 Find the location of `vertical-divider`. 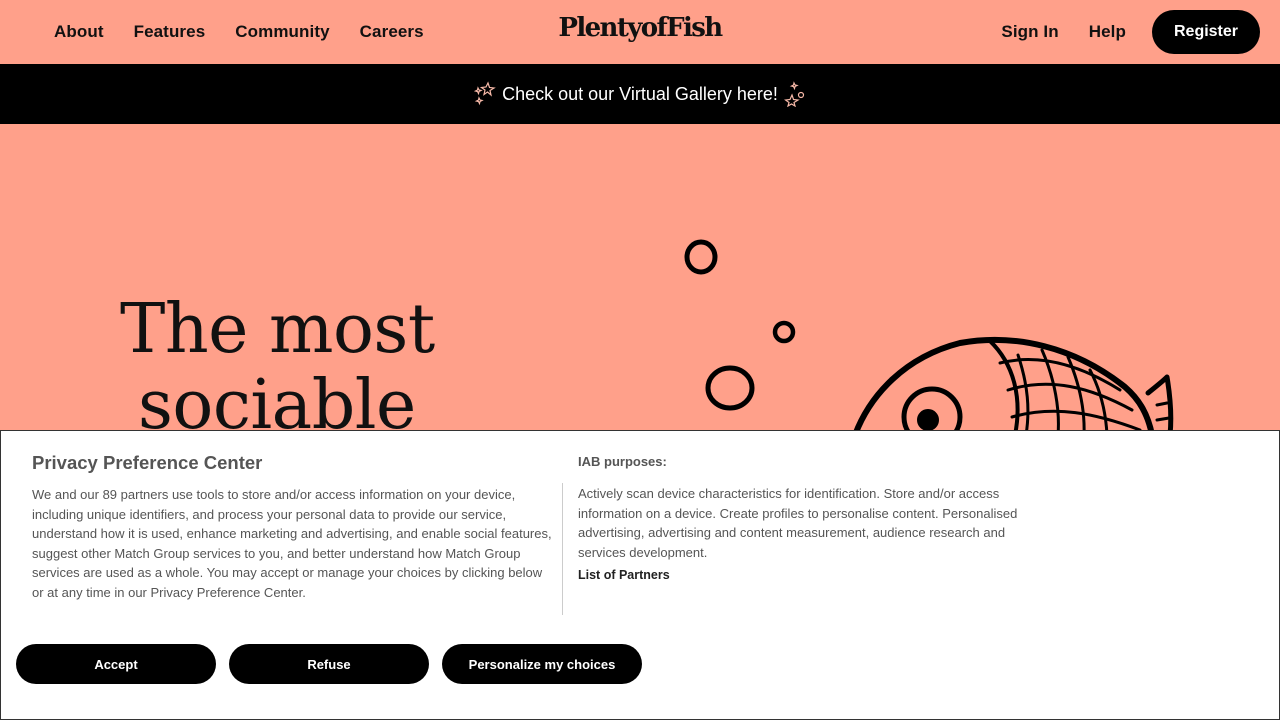

vertical-divider is located at coordinates (562, 549).